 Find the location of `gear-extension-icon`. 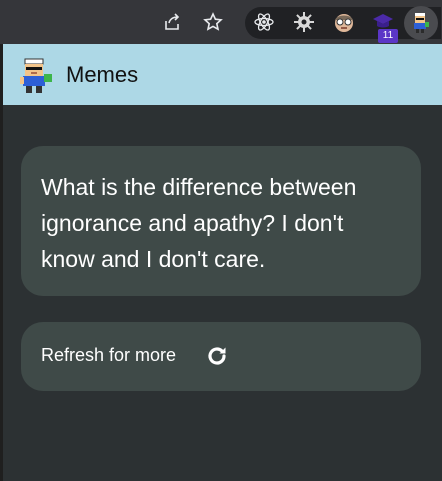

gear-extension-icon is located at coordinates (304, 22).